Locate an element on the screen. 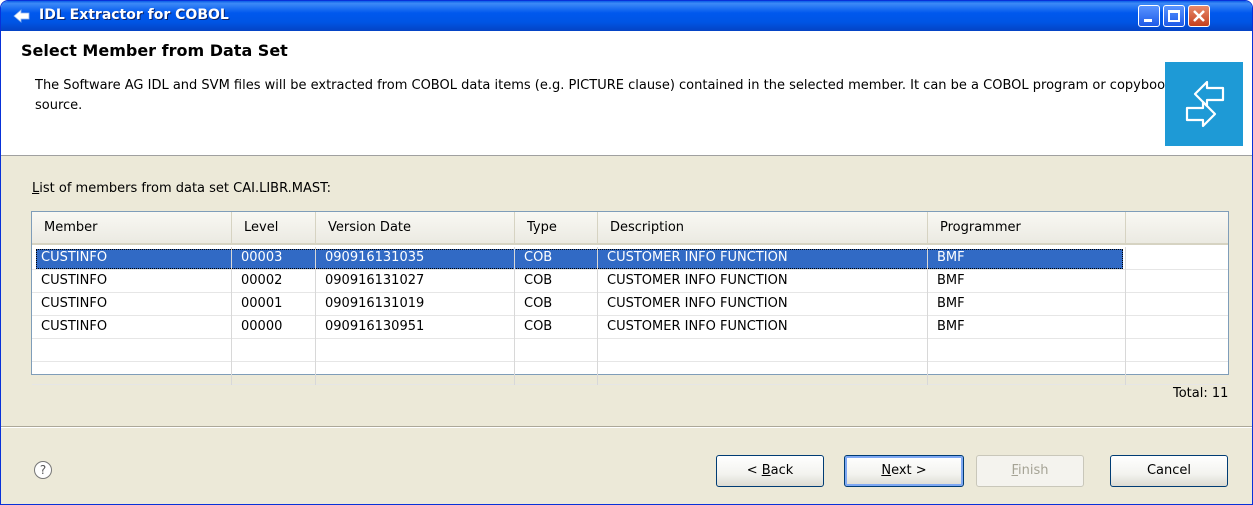 This screenshot has height=505, width=1253. column-header-type: Type is located at coordinates (556, 227).